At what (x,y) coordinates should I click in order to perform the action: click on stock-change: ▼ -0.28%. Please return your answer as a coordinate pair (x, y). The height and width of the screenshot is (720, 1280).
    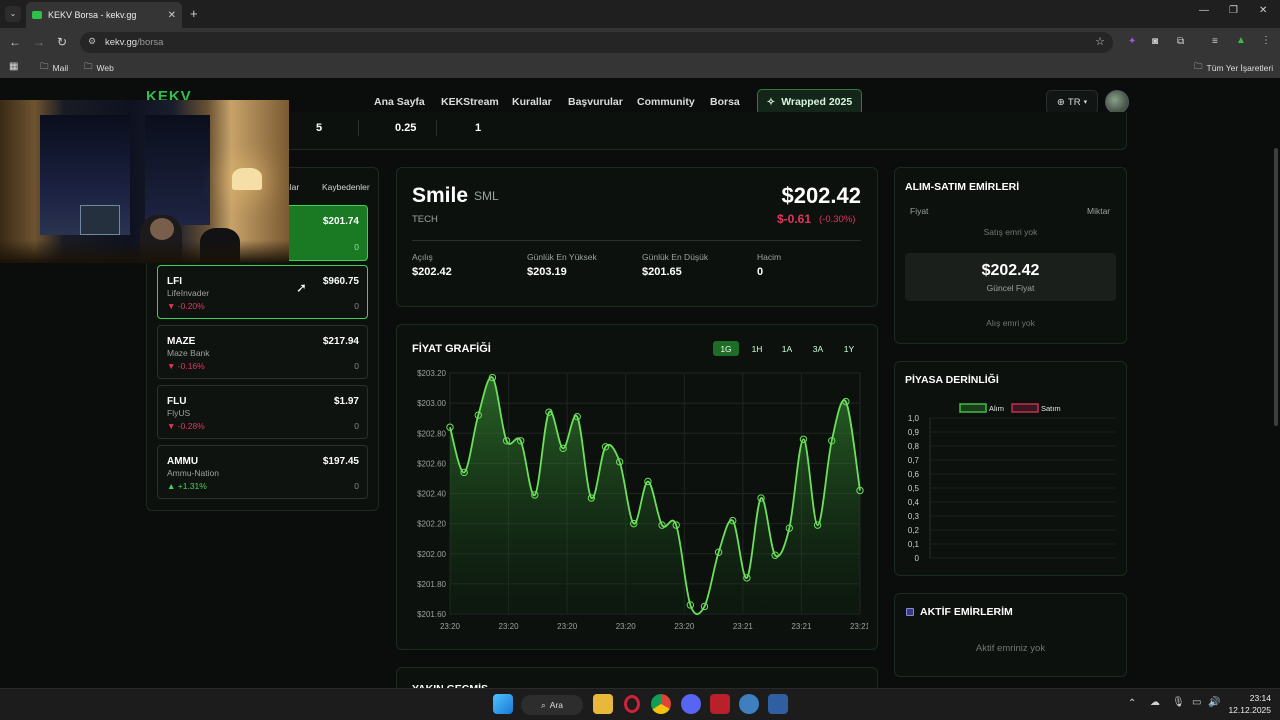
    Looking at the image, I should click on (186, 426).